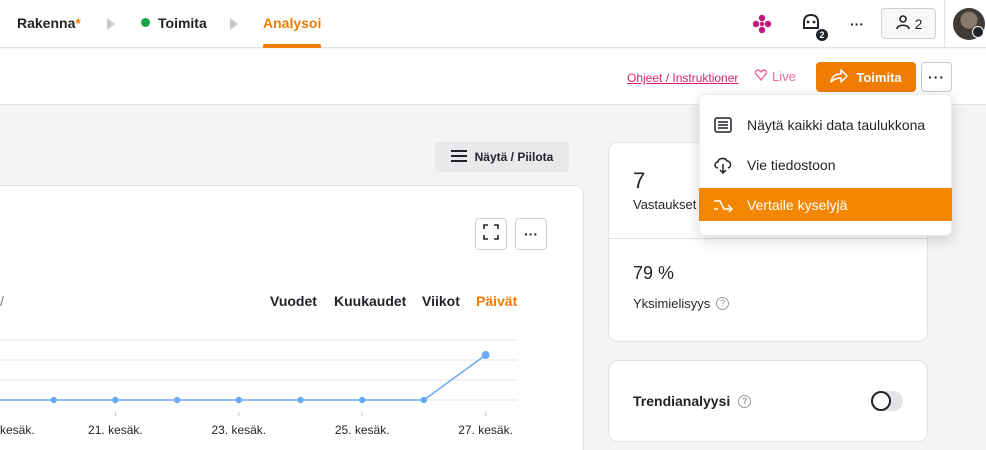 The width and height of the screenshot is (986, 450). Describe the element at coordinates (665, 204) in the screenshot. I see `responses-label: Vastaukset` at that location.